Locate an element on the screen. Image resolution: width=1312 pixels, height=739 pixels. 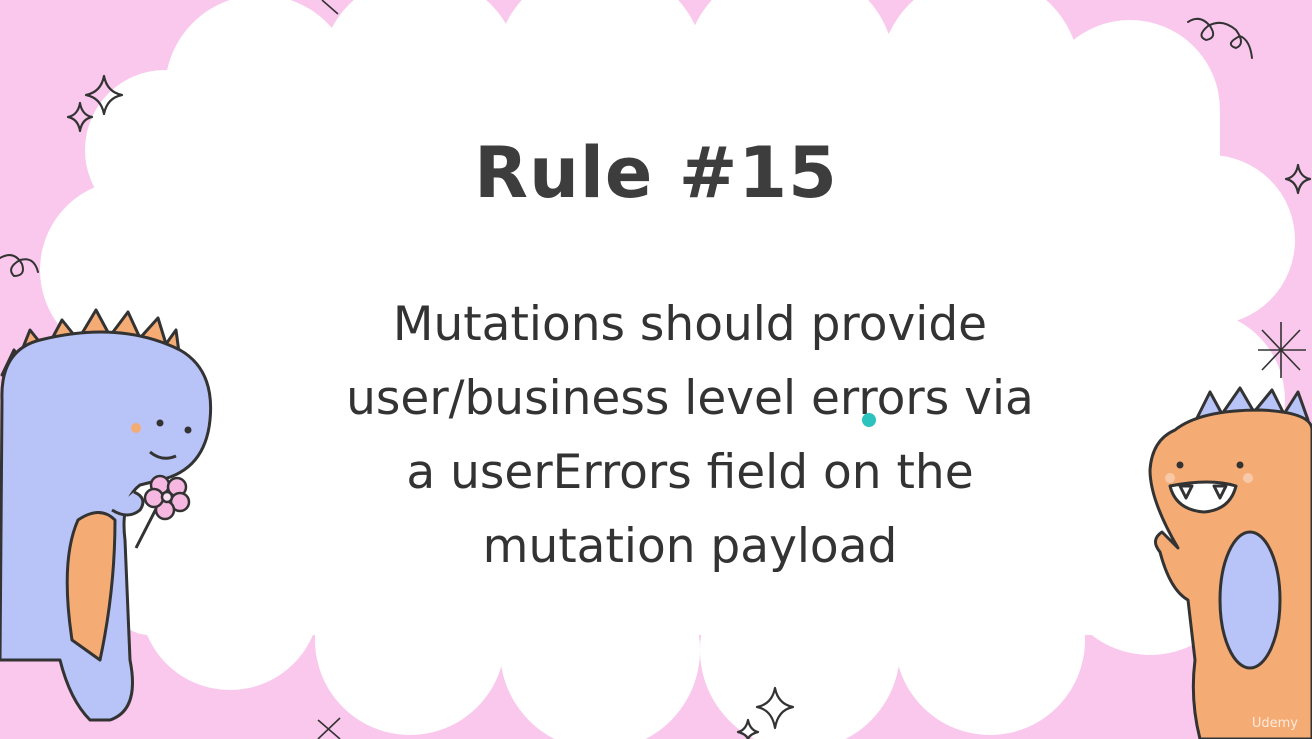
rule-line: user/business level errors via is located at coordinates (690, 398).